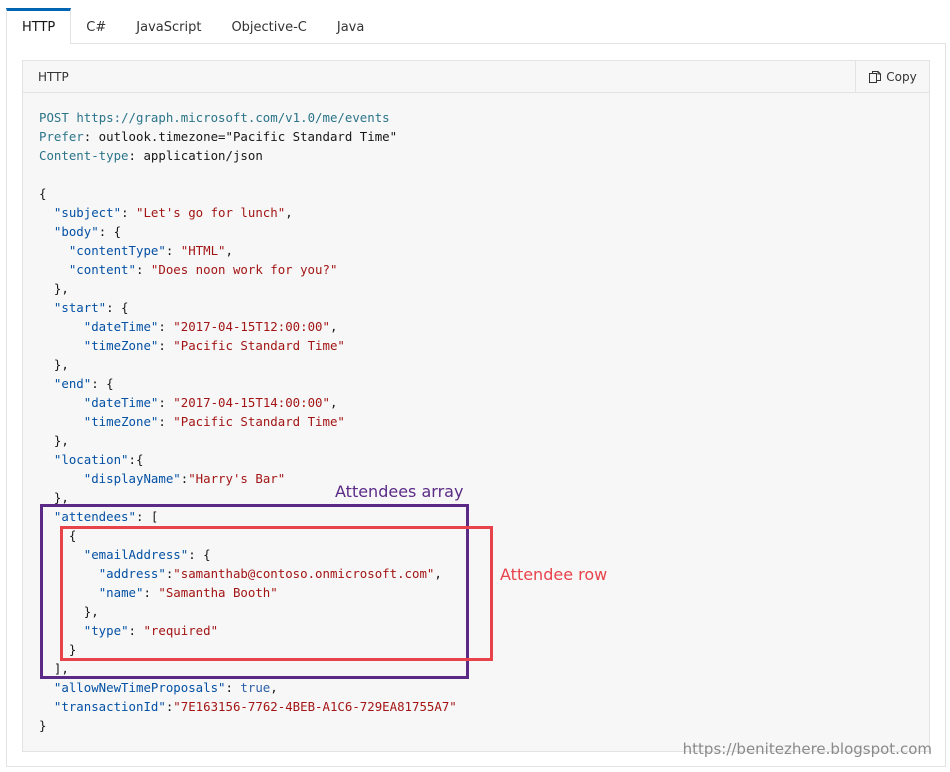 The image size is (950, 772). What do you see at coordinates (304, 573) in the screenshot?
I see `code-token: "samanthab@contoso.onmicrosoft.com"` at bounding box center [304, 573].